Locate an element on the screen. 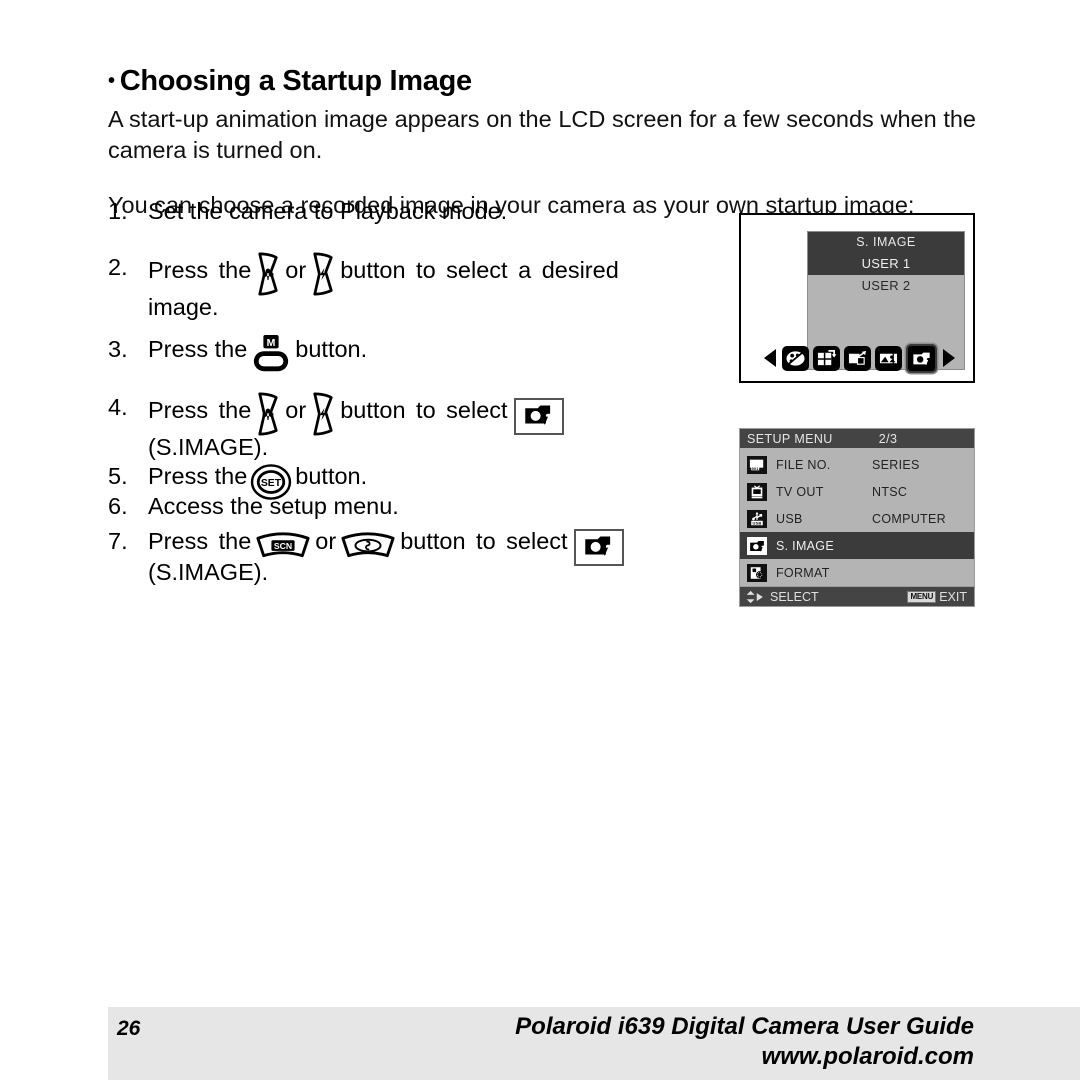 The image size is (1080, 1080). step-4-mid: or is located at coordinates (296, 410).